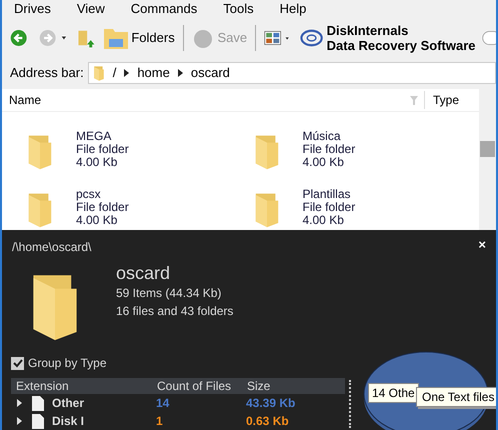  What do you see at coordinates (139, 38) in the screenshot?
I see `folders-button: Folders` at bounding box center [139, 38].